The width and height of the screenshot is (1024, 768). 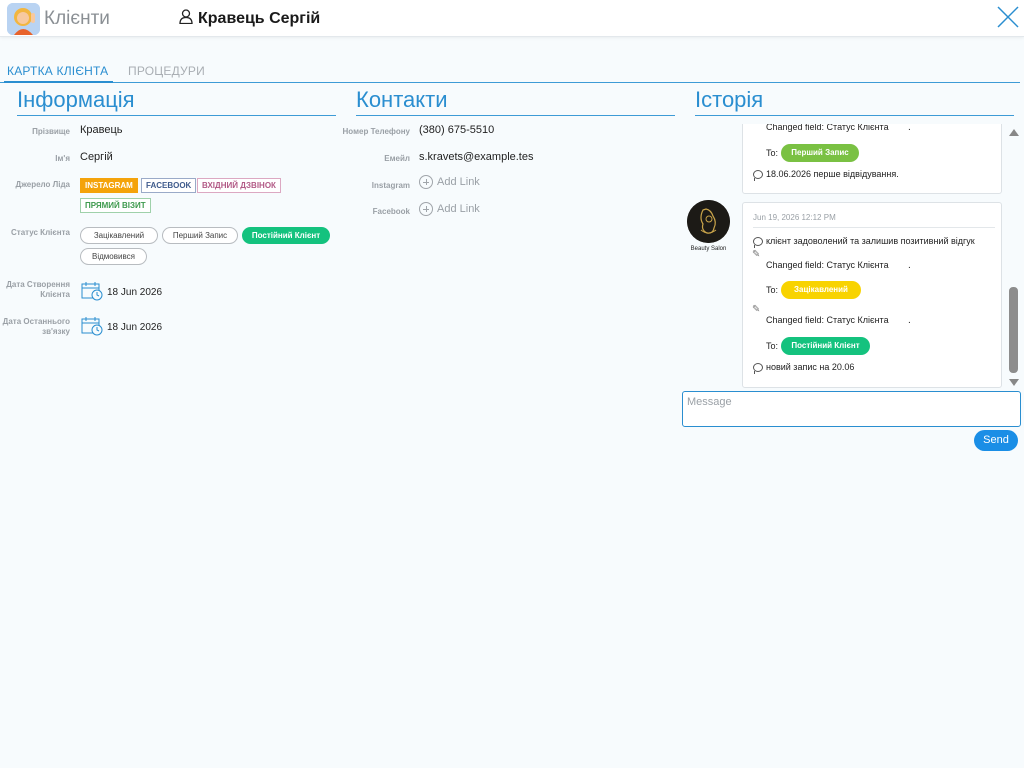 What do you see at coordinates (390, 185) in the screenshot?
I see `instagram-label: Instagram` at bounding box center [390, 185].